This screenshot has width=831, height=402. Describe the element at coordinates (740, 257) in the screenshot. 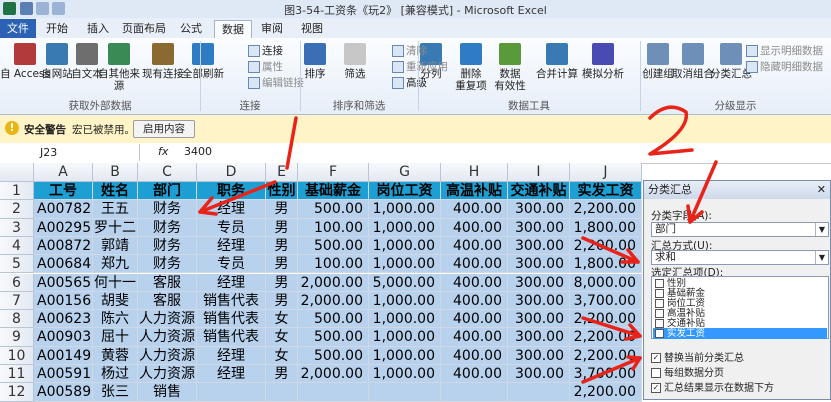

I see `function-select: 求和 ▼` at that location.